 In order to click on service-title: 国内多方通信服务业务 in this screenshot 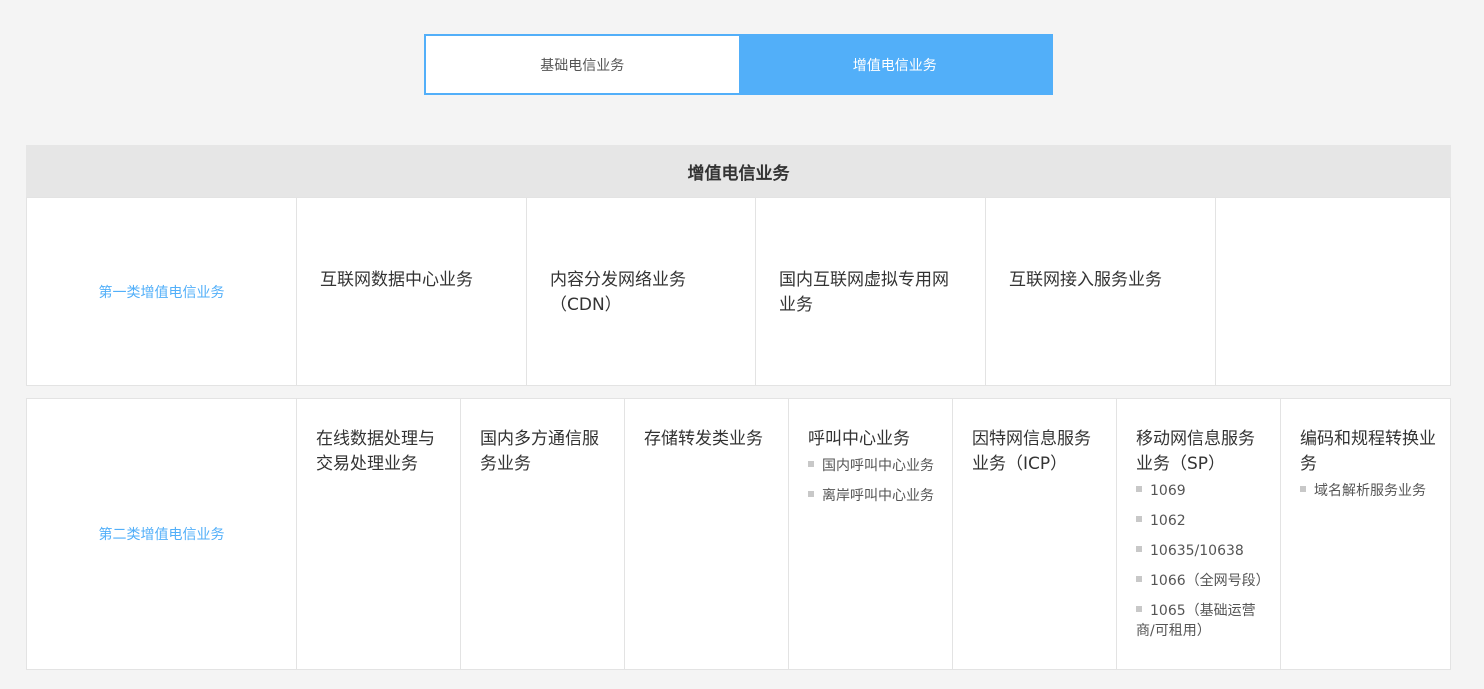, I will do `click(539, 451)`.